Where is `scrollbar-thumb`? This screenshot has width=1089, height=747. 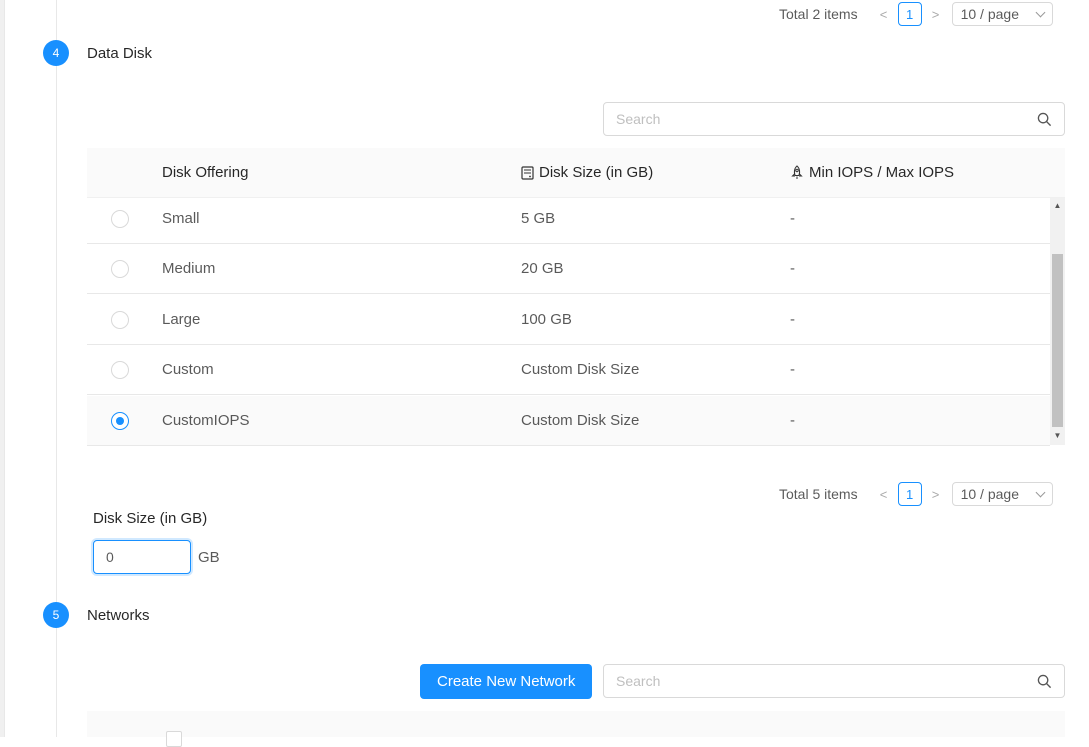 scrollbar-thumb is located at coordinates (1057, 340).